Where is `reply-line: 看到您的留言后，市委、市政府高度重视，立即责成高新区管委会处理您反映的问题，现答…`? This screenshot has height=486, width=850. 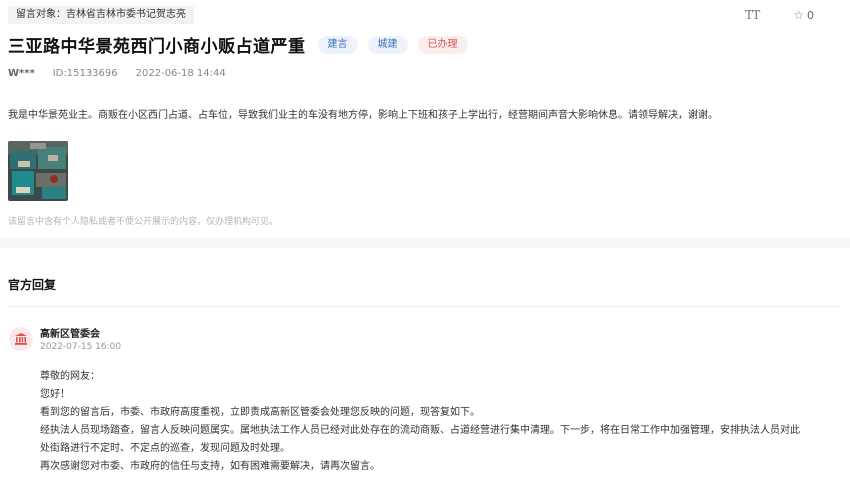 reply-line: 看到您的留言后，市委、市政府高度重视，立即责成高新区管委会处理您反映的问题，现答… is located at coordinates (260, 412).